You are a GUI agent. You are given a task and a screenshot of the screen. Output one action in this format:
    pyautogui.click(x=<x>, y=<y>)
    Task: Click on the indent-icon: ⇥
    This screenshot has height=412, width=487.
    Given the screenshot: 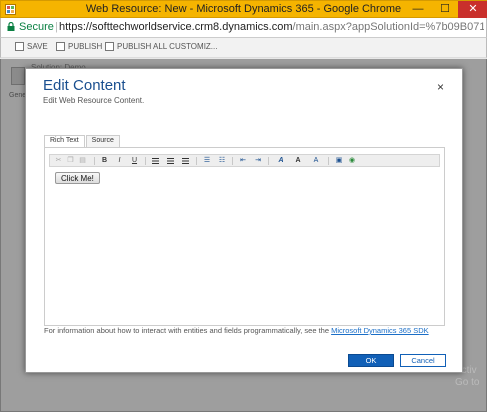 What is the action you would take?
    pyautogui.click(x=258, y=161)
    